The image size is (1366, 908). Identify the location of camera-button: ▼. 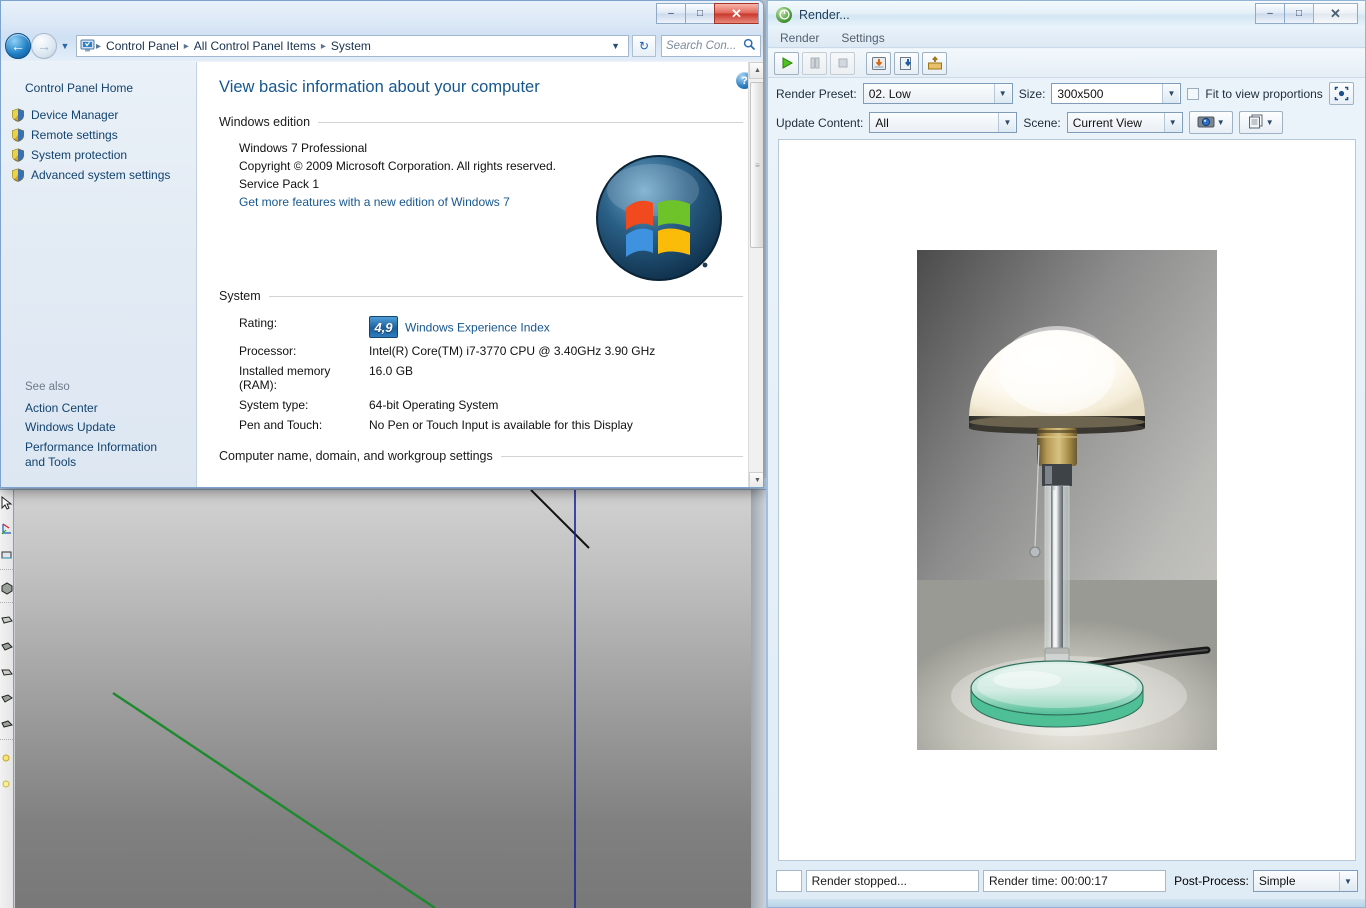
(1210, 122).